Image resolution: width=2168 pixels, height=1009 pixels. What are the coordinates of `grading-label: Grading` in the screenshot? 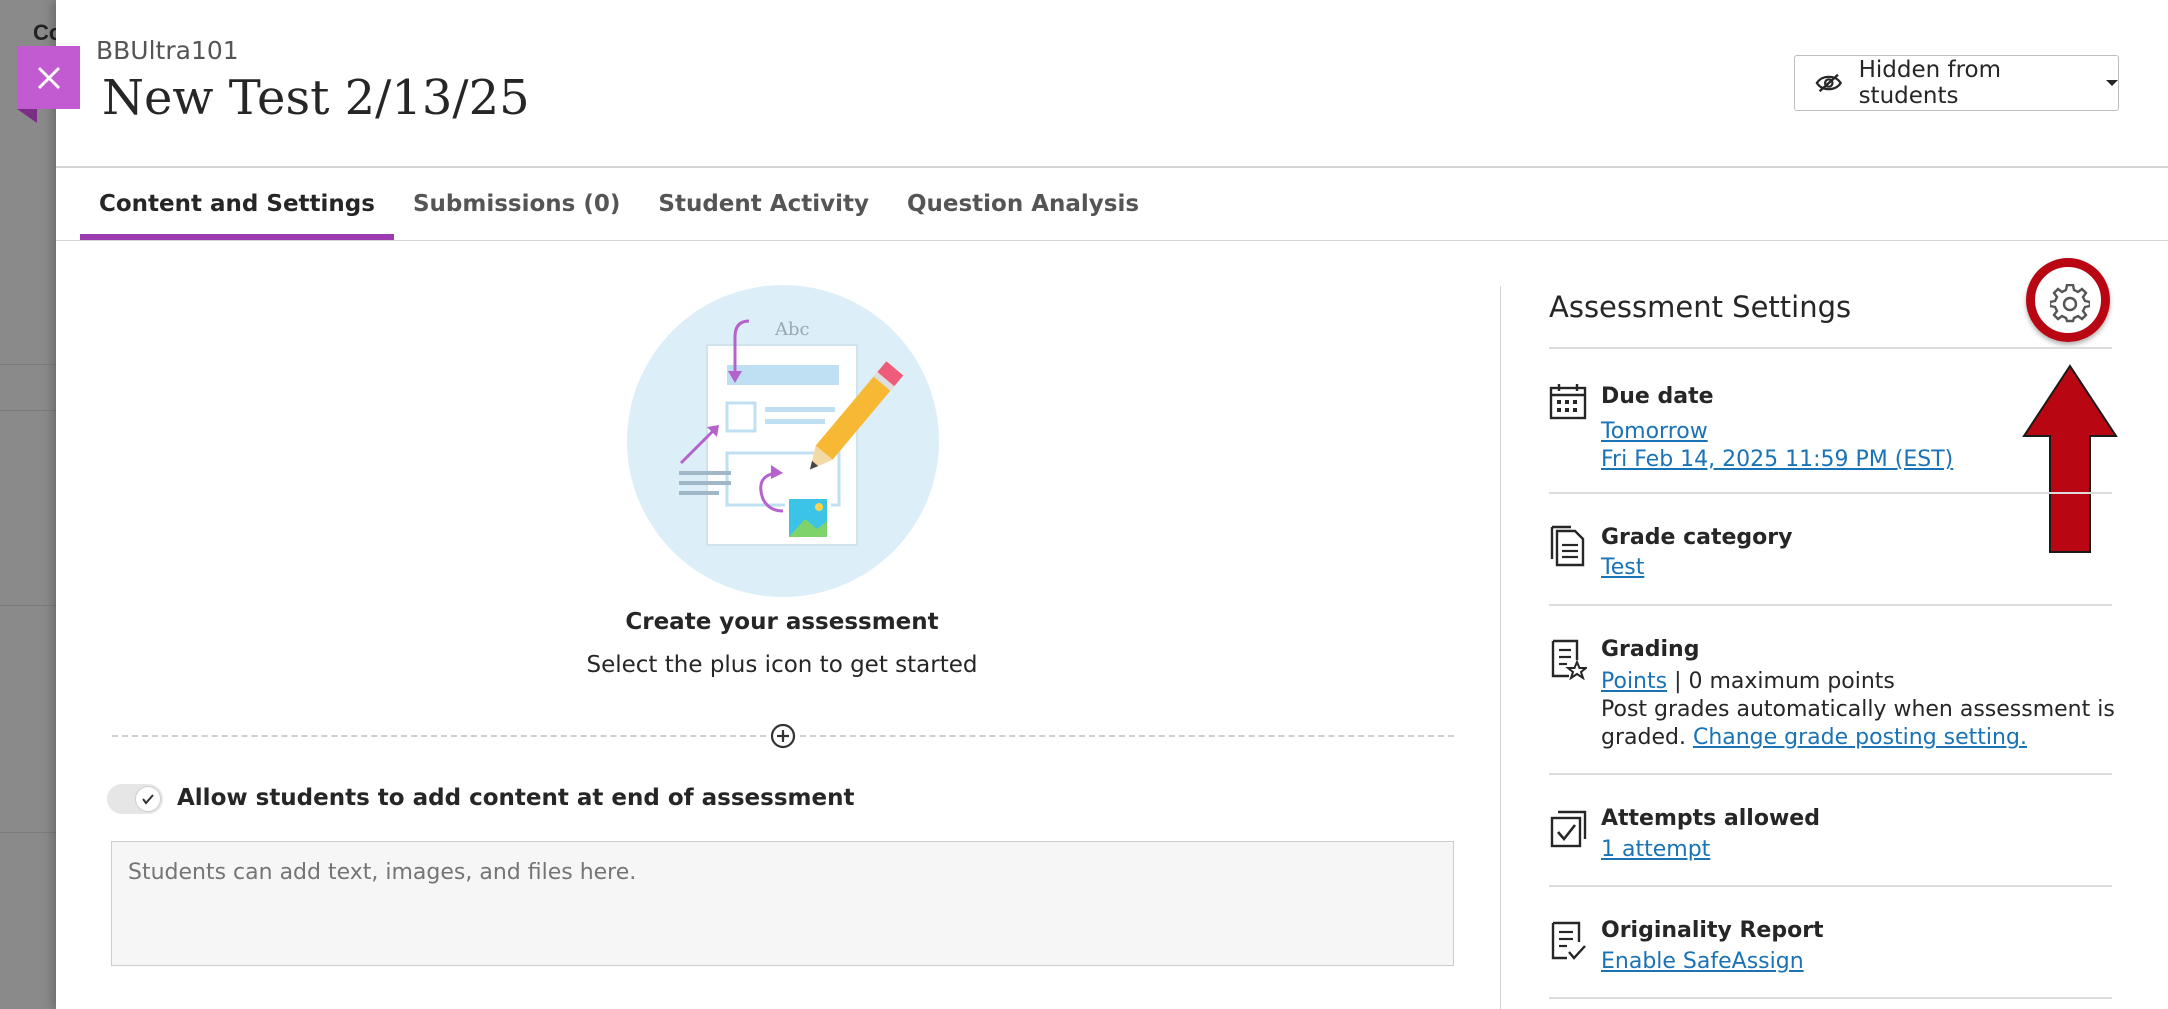 It's located at (1650, 649).